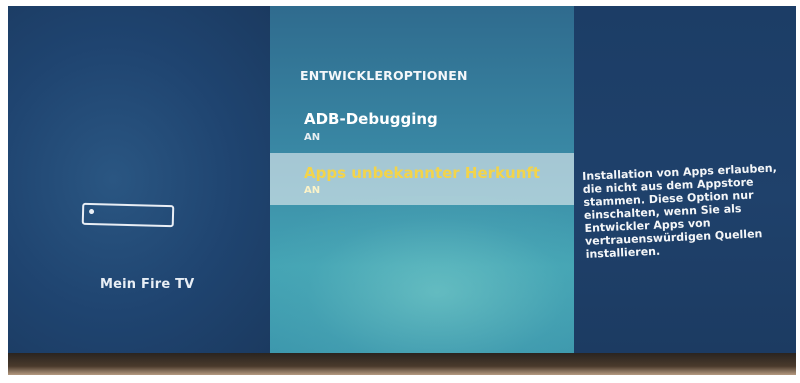 This screenshot has height=383, width=800. What do you see at coordinates (402, 364) in the screenshot?
I see `tv-bezel` at bounding box center [402, 364].